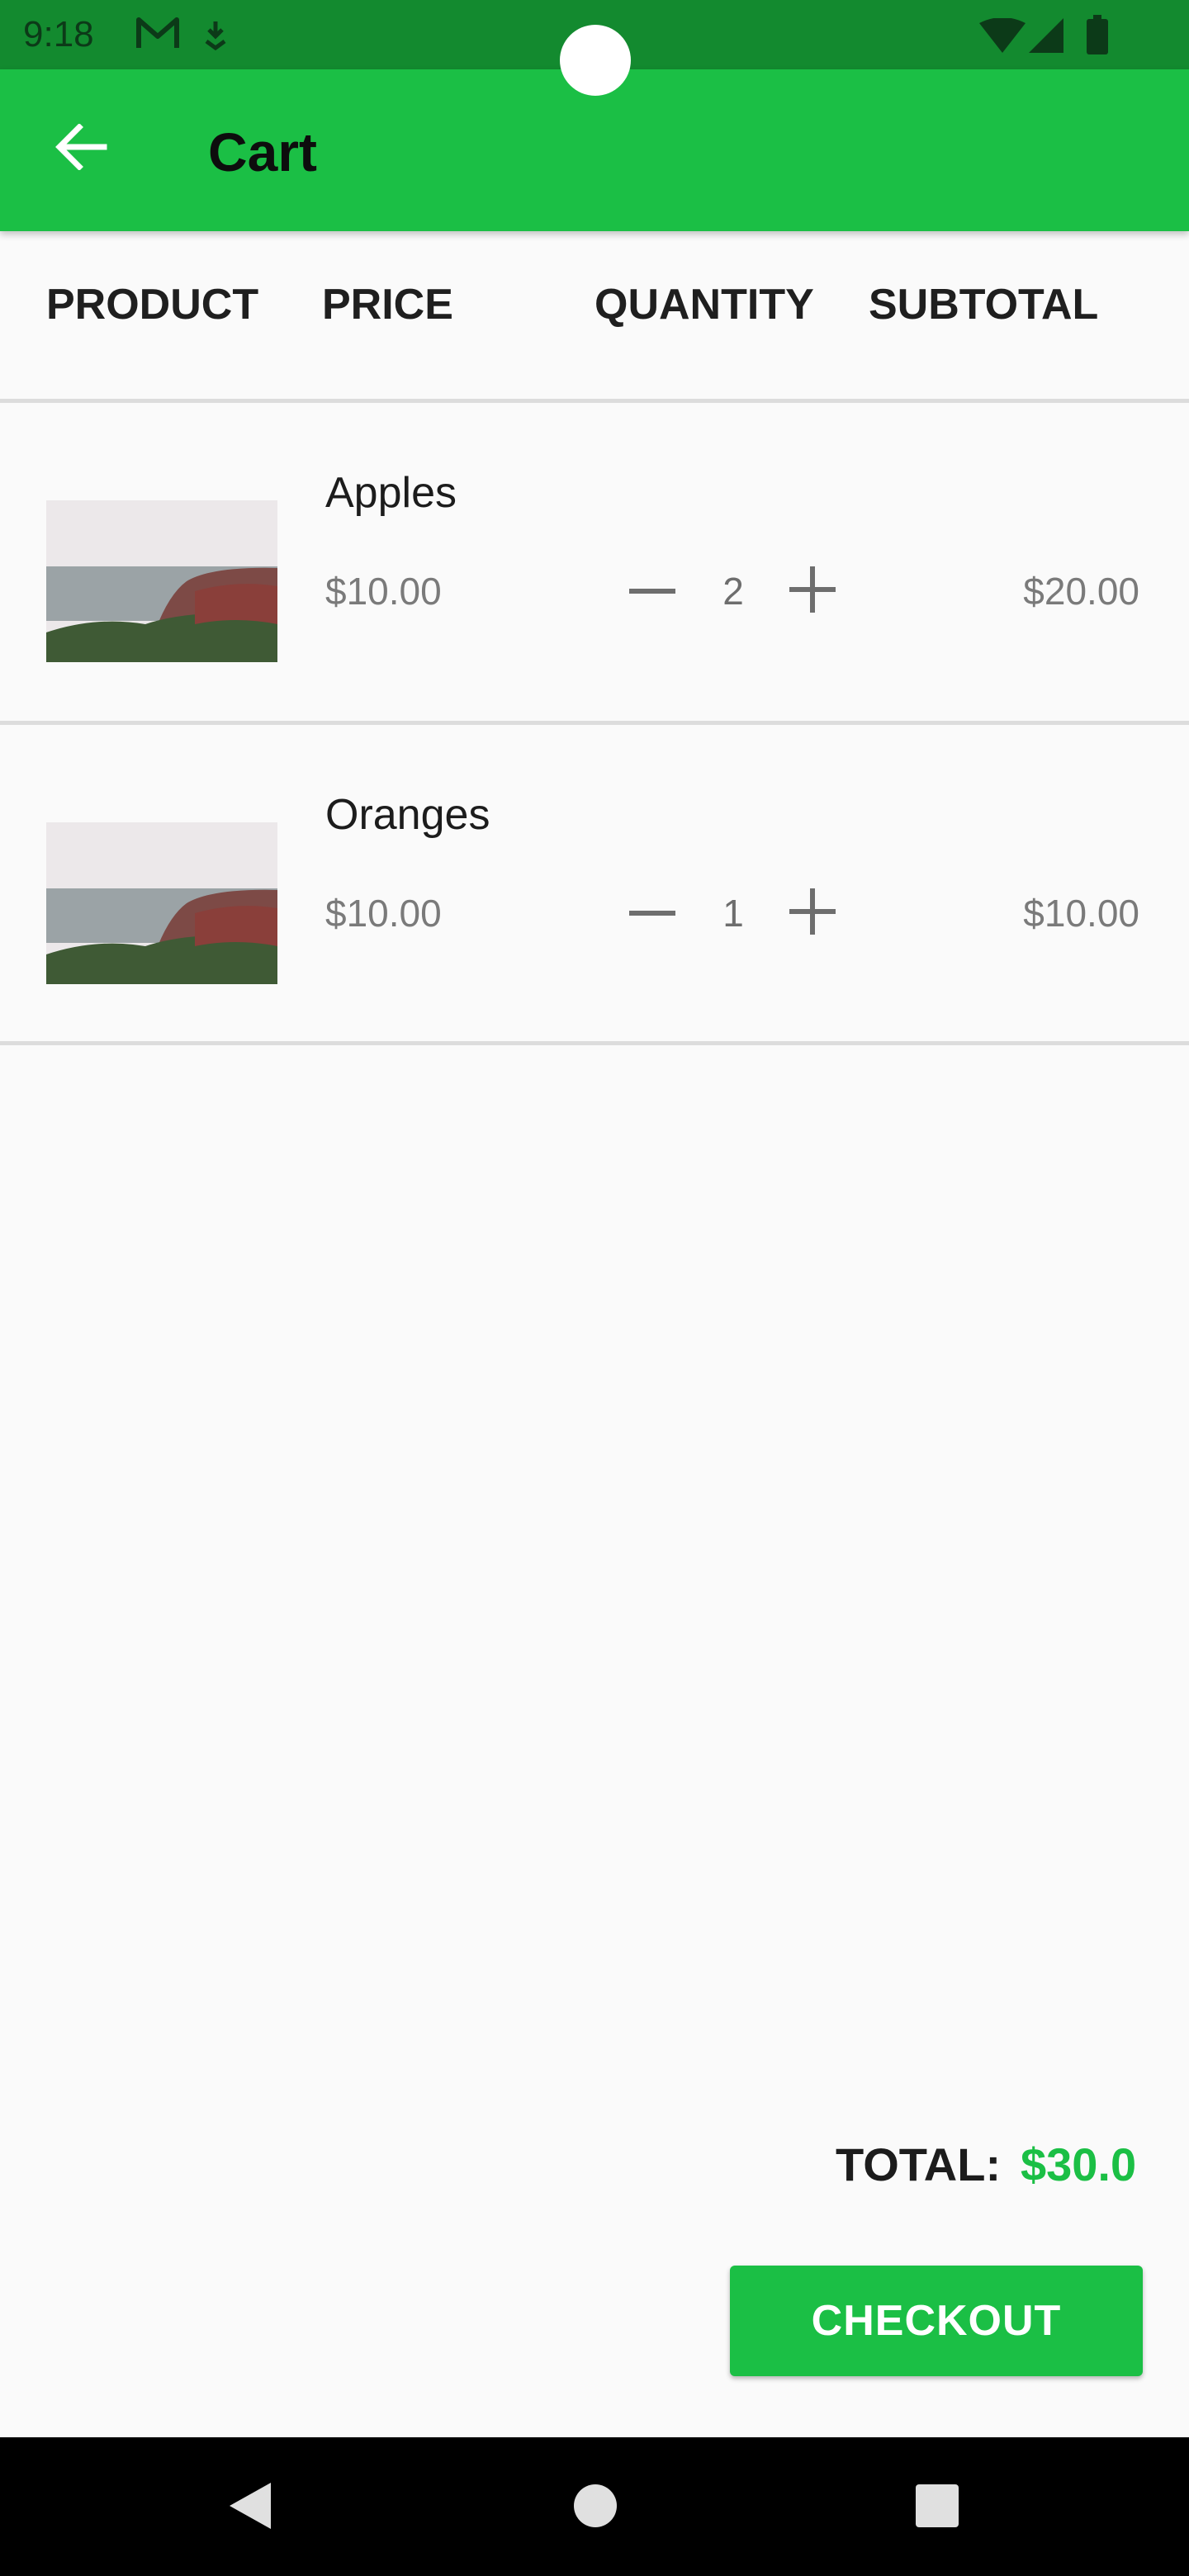 This screenshot has height=2576, width=1189. I want to click on checkout-button: CHECKOUT, so click(936, 2321).